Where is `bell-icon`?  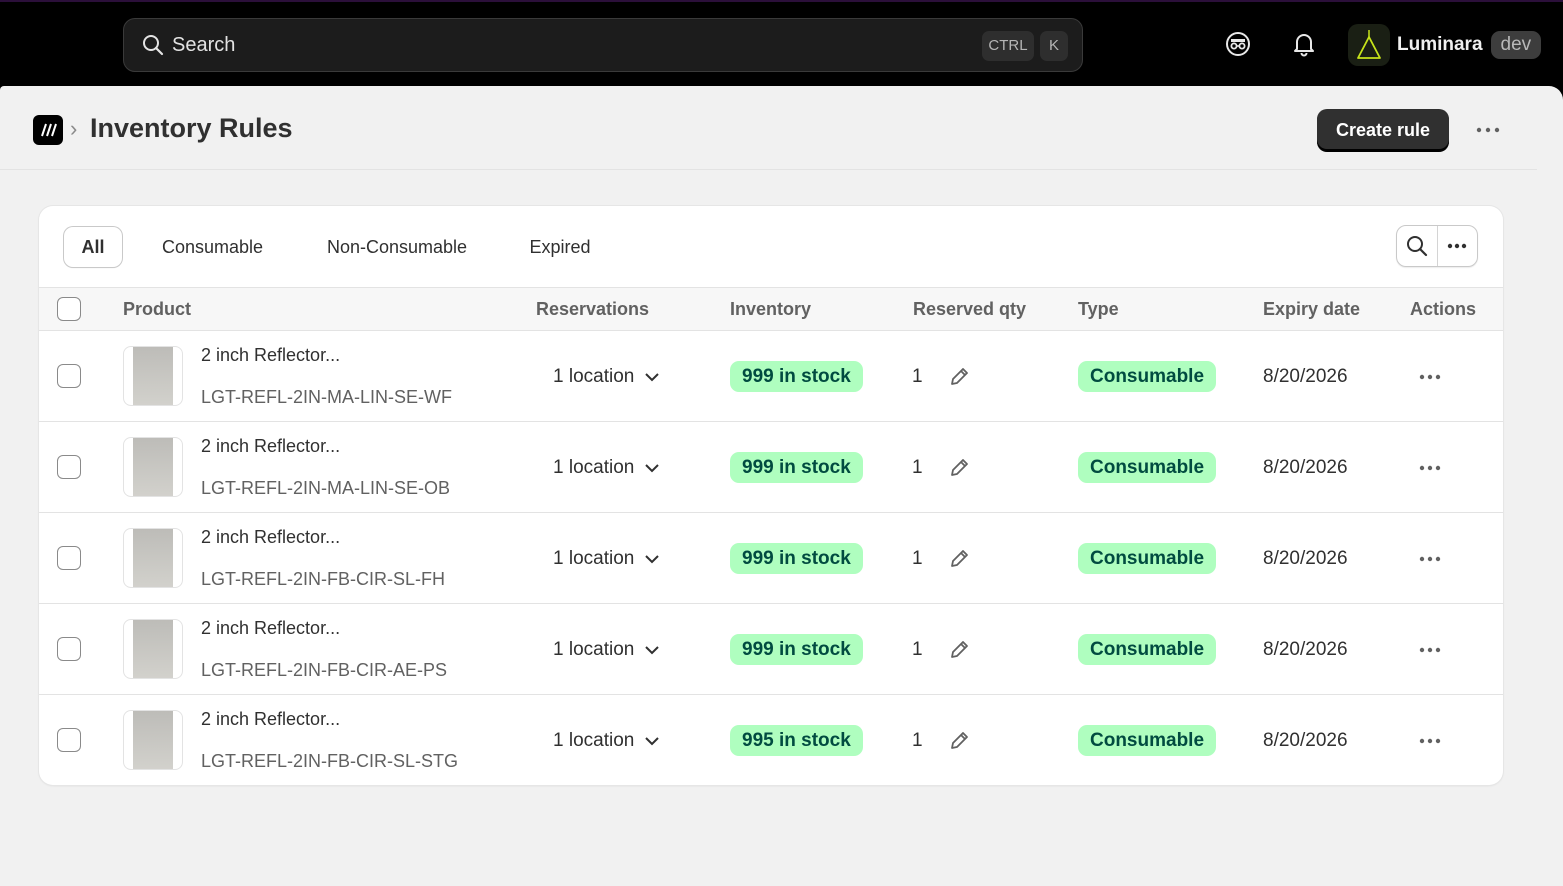
bell-icon is located at coordinates (1304, 44).